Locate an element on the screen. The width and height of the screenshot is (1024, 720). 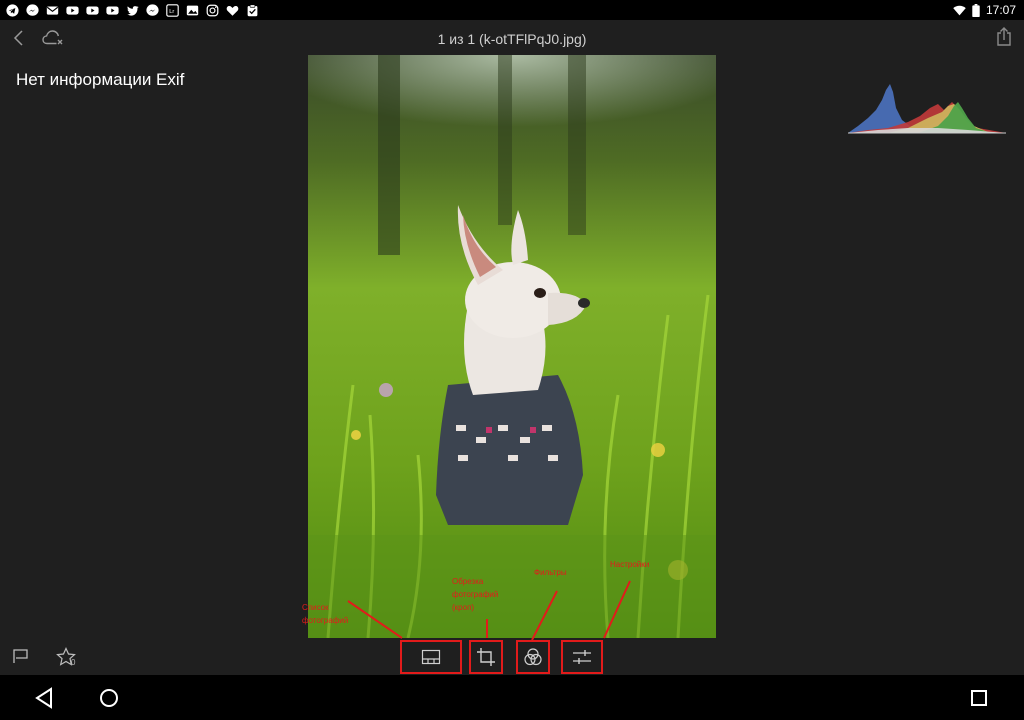
triangle-back-icon is located at coordinates (43, 698).